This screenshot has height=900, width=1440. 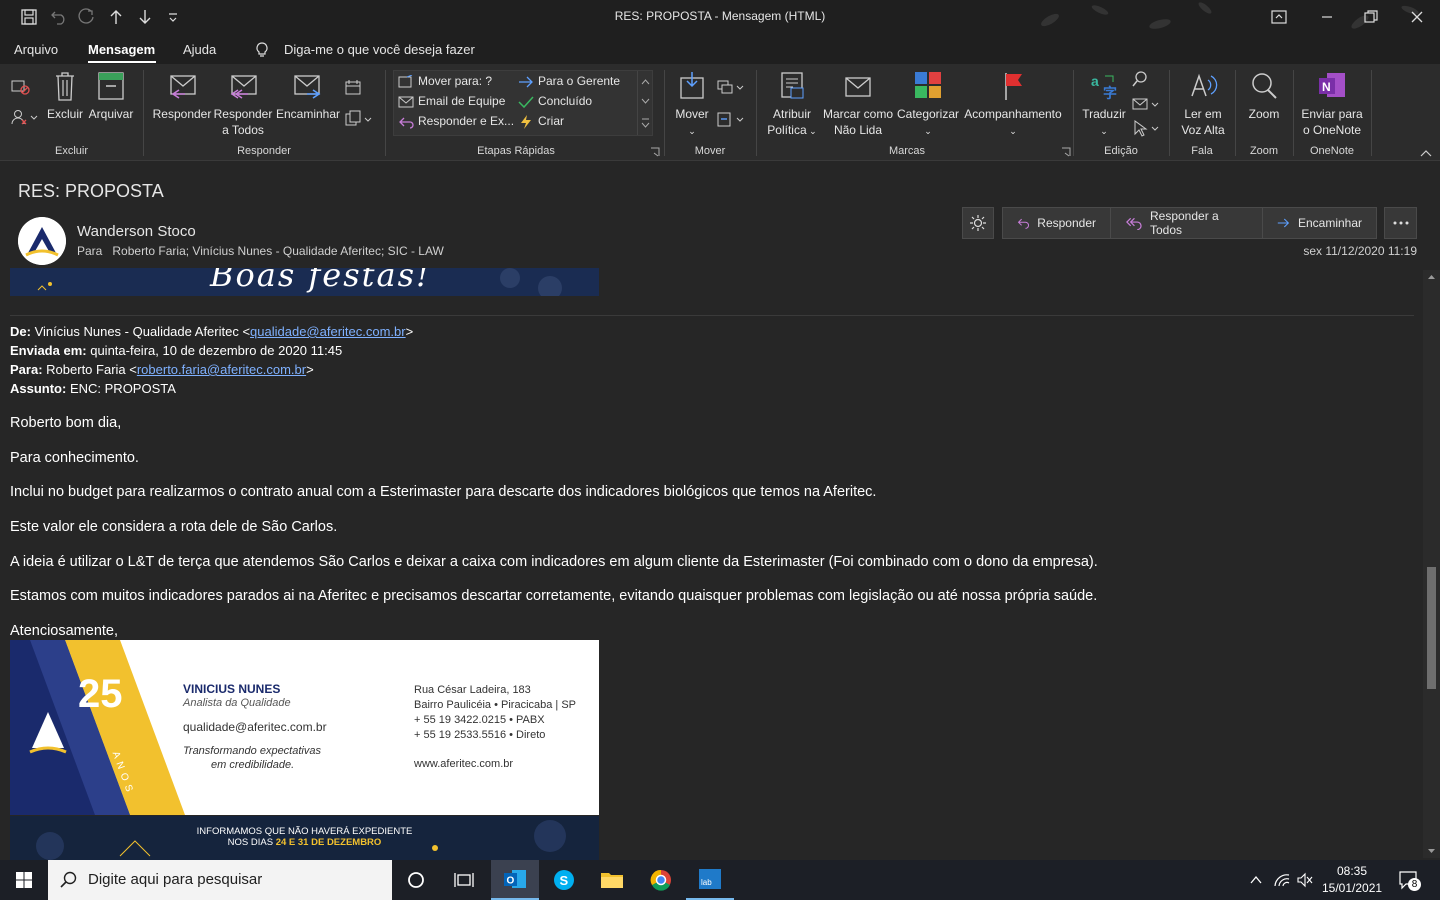 I want to click on reply-all-action-button: Responder a Todos, so click(x=1186, y=223).